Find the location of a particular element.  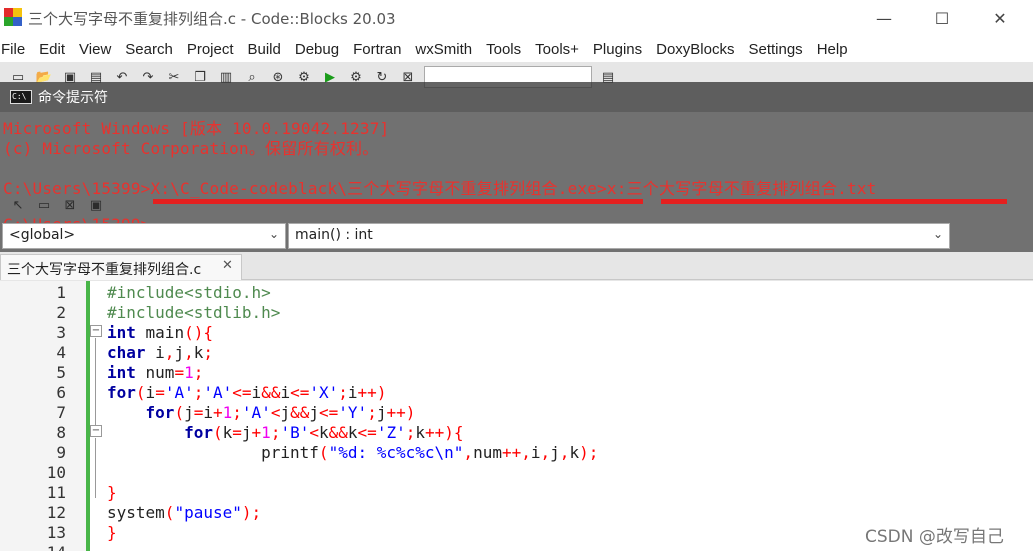

line-number: 4 is located at coordinates (61, 352).